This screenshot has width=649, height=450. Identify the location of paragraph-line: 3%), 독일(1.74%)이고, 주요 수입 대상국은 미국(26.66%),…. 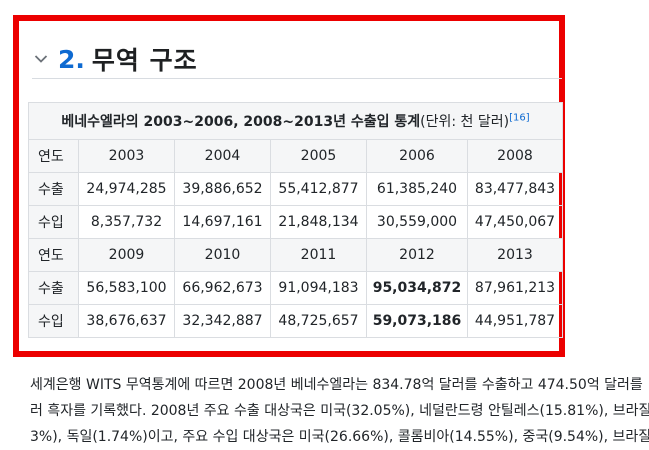
(339, 437).